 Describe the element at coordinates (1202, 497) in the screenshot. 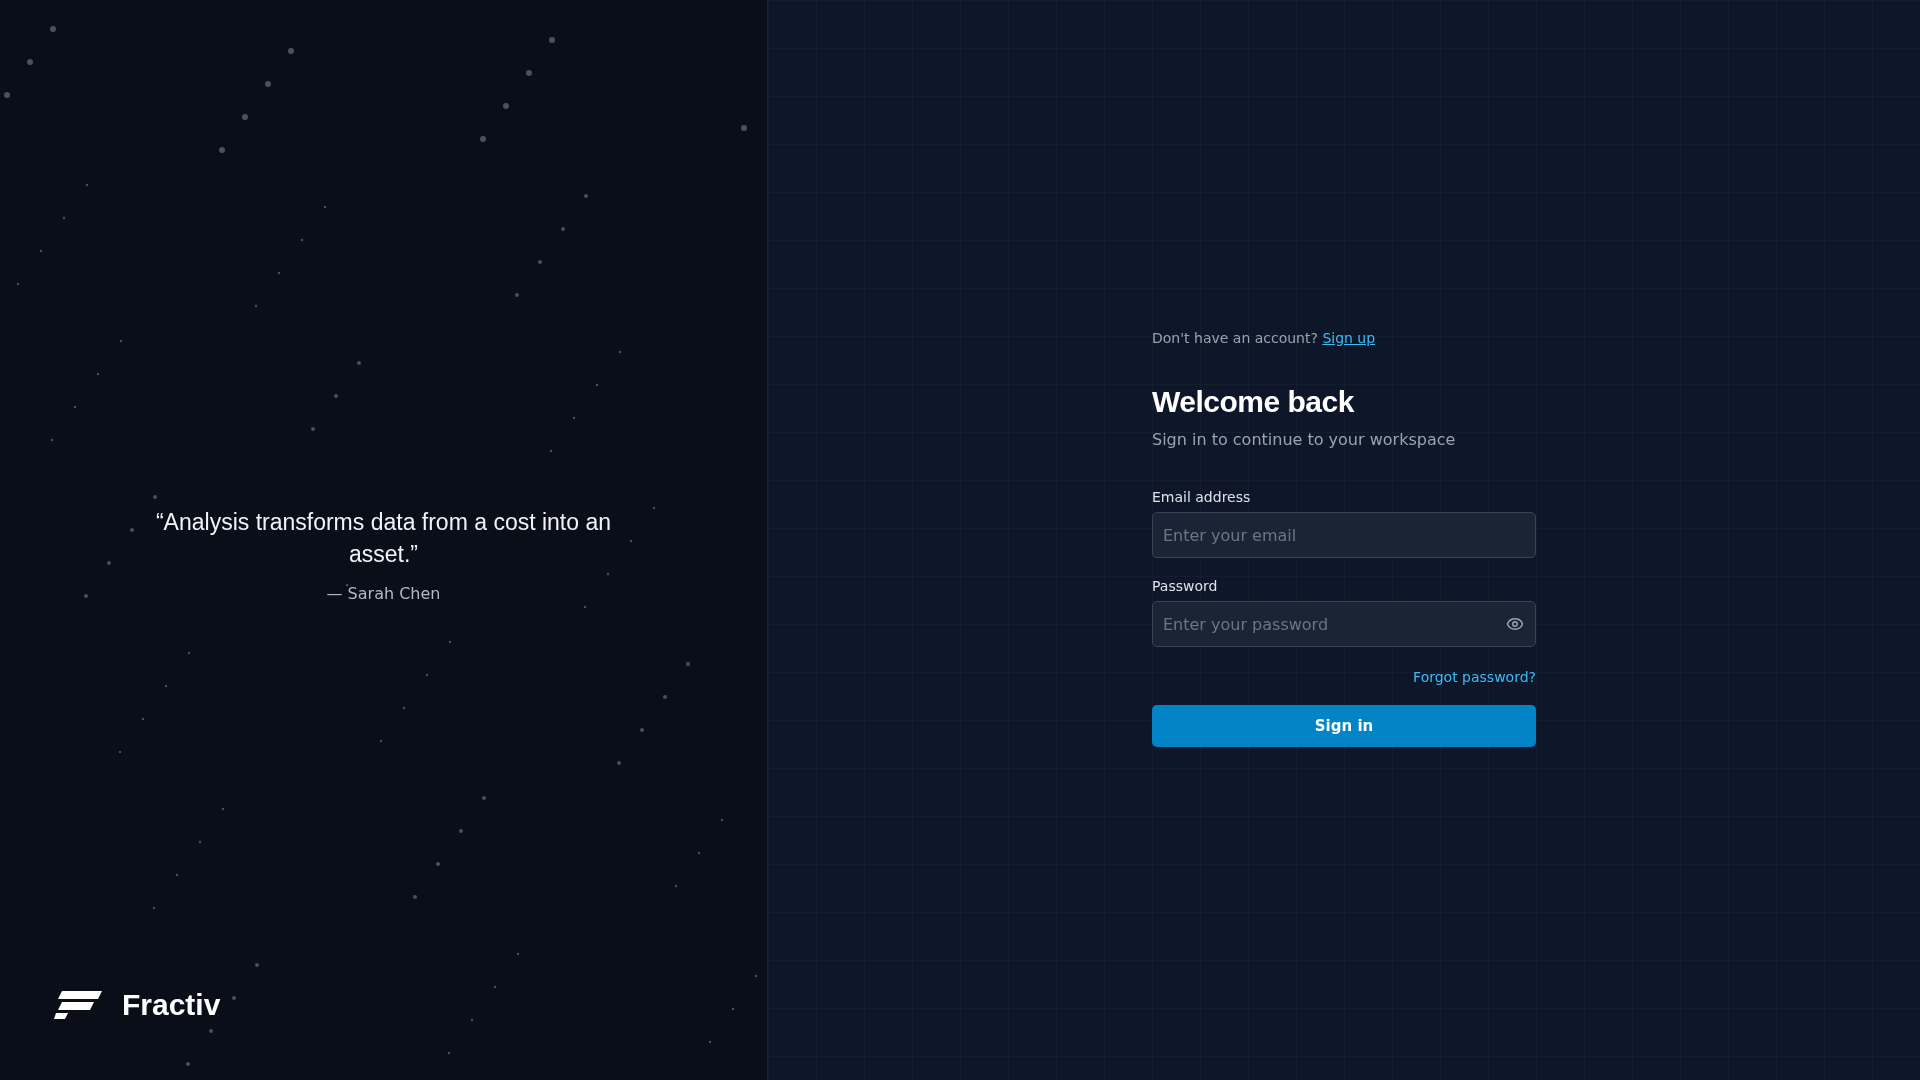

I see `field-label: Email address` at that location.